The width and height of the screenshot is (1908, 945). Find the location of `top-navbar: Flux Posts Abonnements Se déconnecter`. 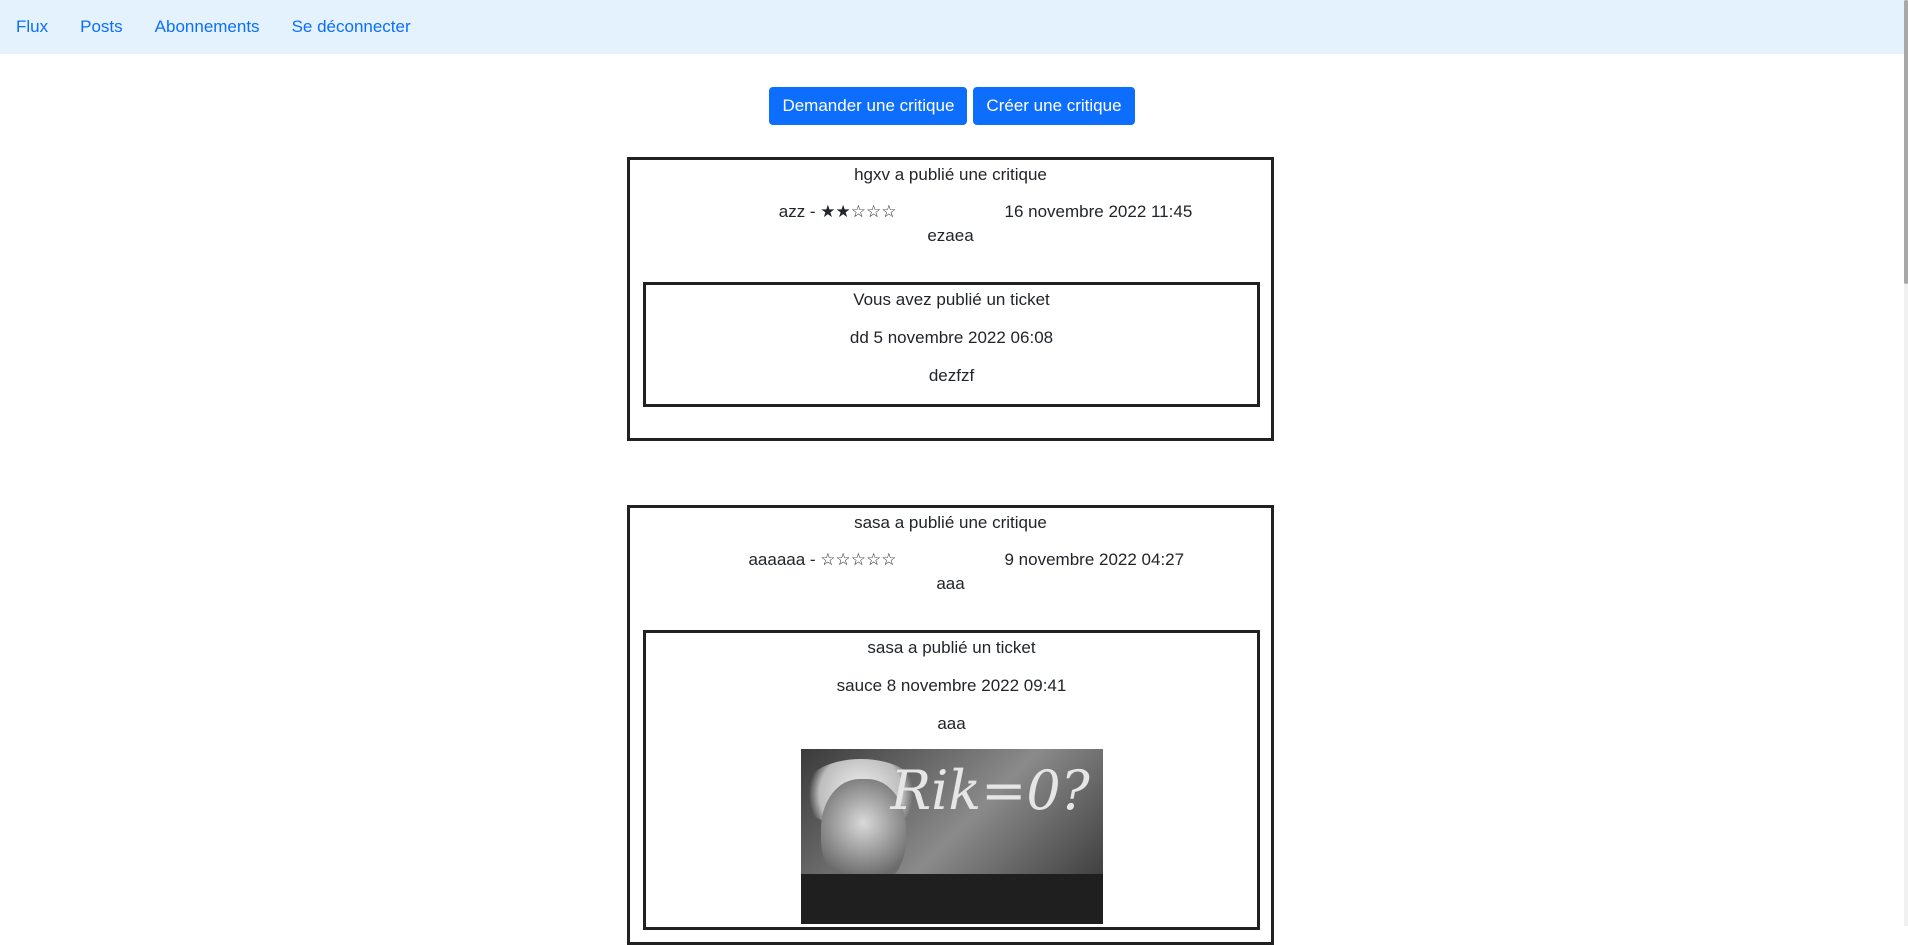

top-navbar: Flux Posts Abonnements Se déconnecter is located at coordinates (952, 27).